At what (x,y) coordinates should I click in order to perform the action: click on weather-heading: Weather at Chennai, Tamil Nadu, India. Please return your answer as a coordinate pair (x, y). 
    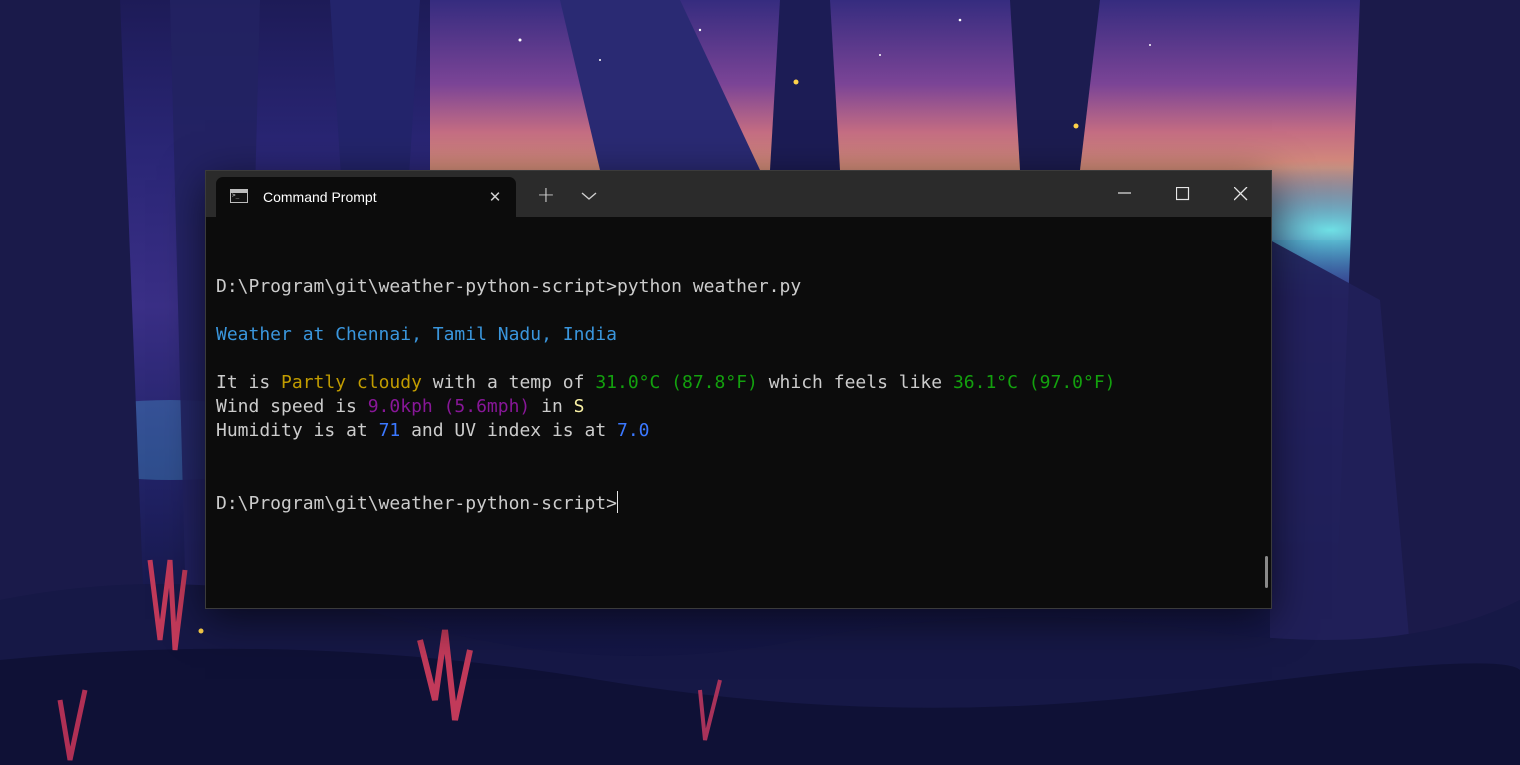
    Looking at the image, I should click on (416, 334).